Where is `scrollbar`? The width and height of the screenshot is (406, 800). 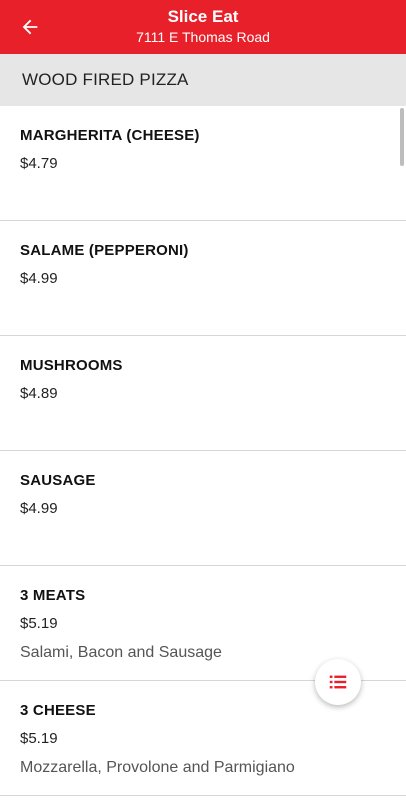
scrollbar is located at coordinates (402, 137).